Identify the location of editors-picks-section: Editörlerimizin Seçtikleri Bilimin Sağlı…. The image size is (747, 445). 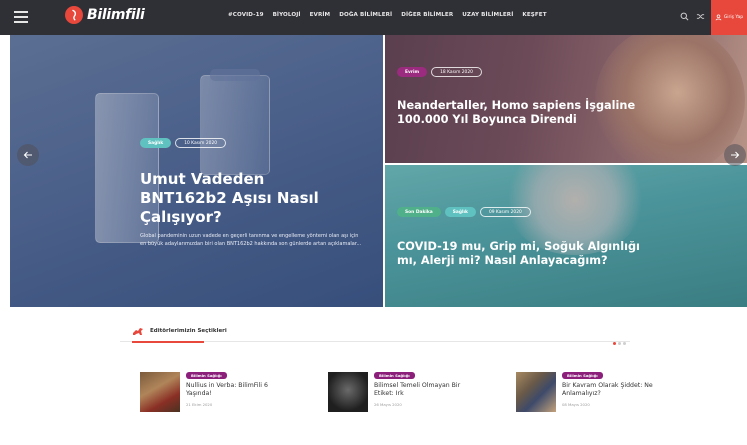
(386, 366).